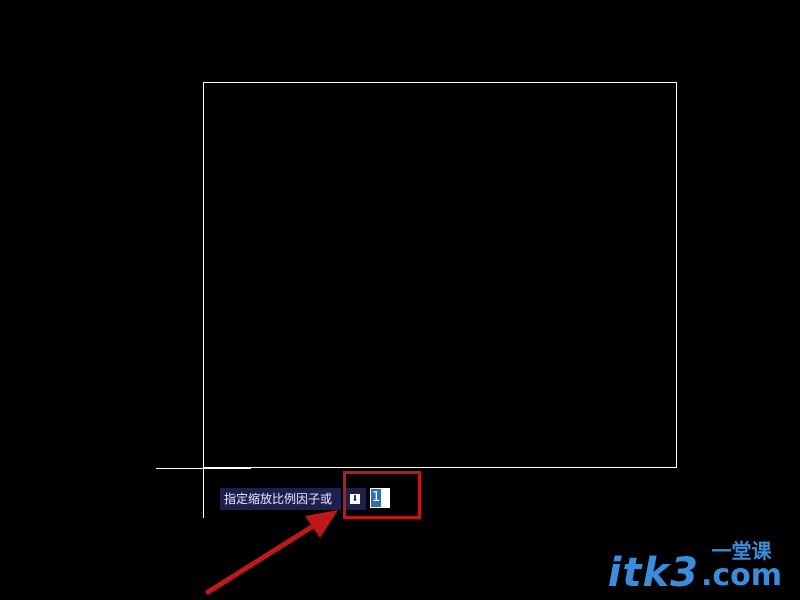 The image size is (800, 600). I want to click on watermark-side: 一堂课 .com, so click(741, 566).